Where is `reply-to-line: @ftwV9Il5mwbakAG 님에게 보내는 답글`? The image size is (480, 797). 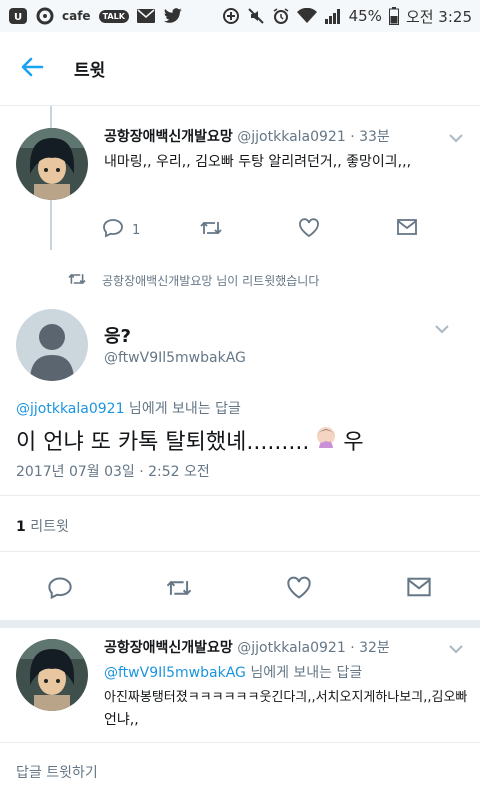 reply-to-line: @ftwV9Il5mwbakAG 님에게 보내는 답글 is located at coordinates (233, 672).